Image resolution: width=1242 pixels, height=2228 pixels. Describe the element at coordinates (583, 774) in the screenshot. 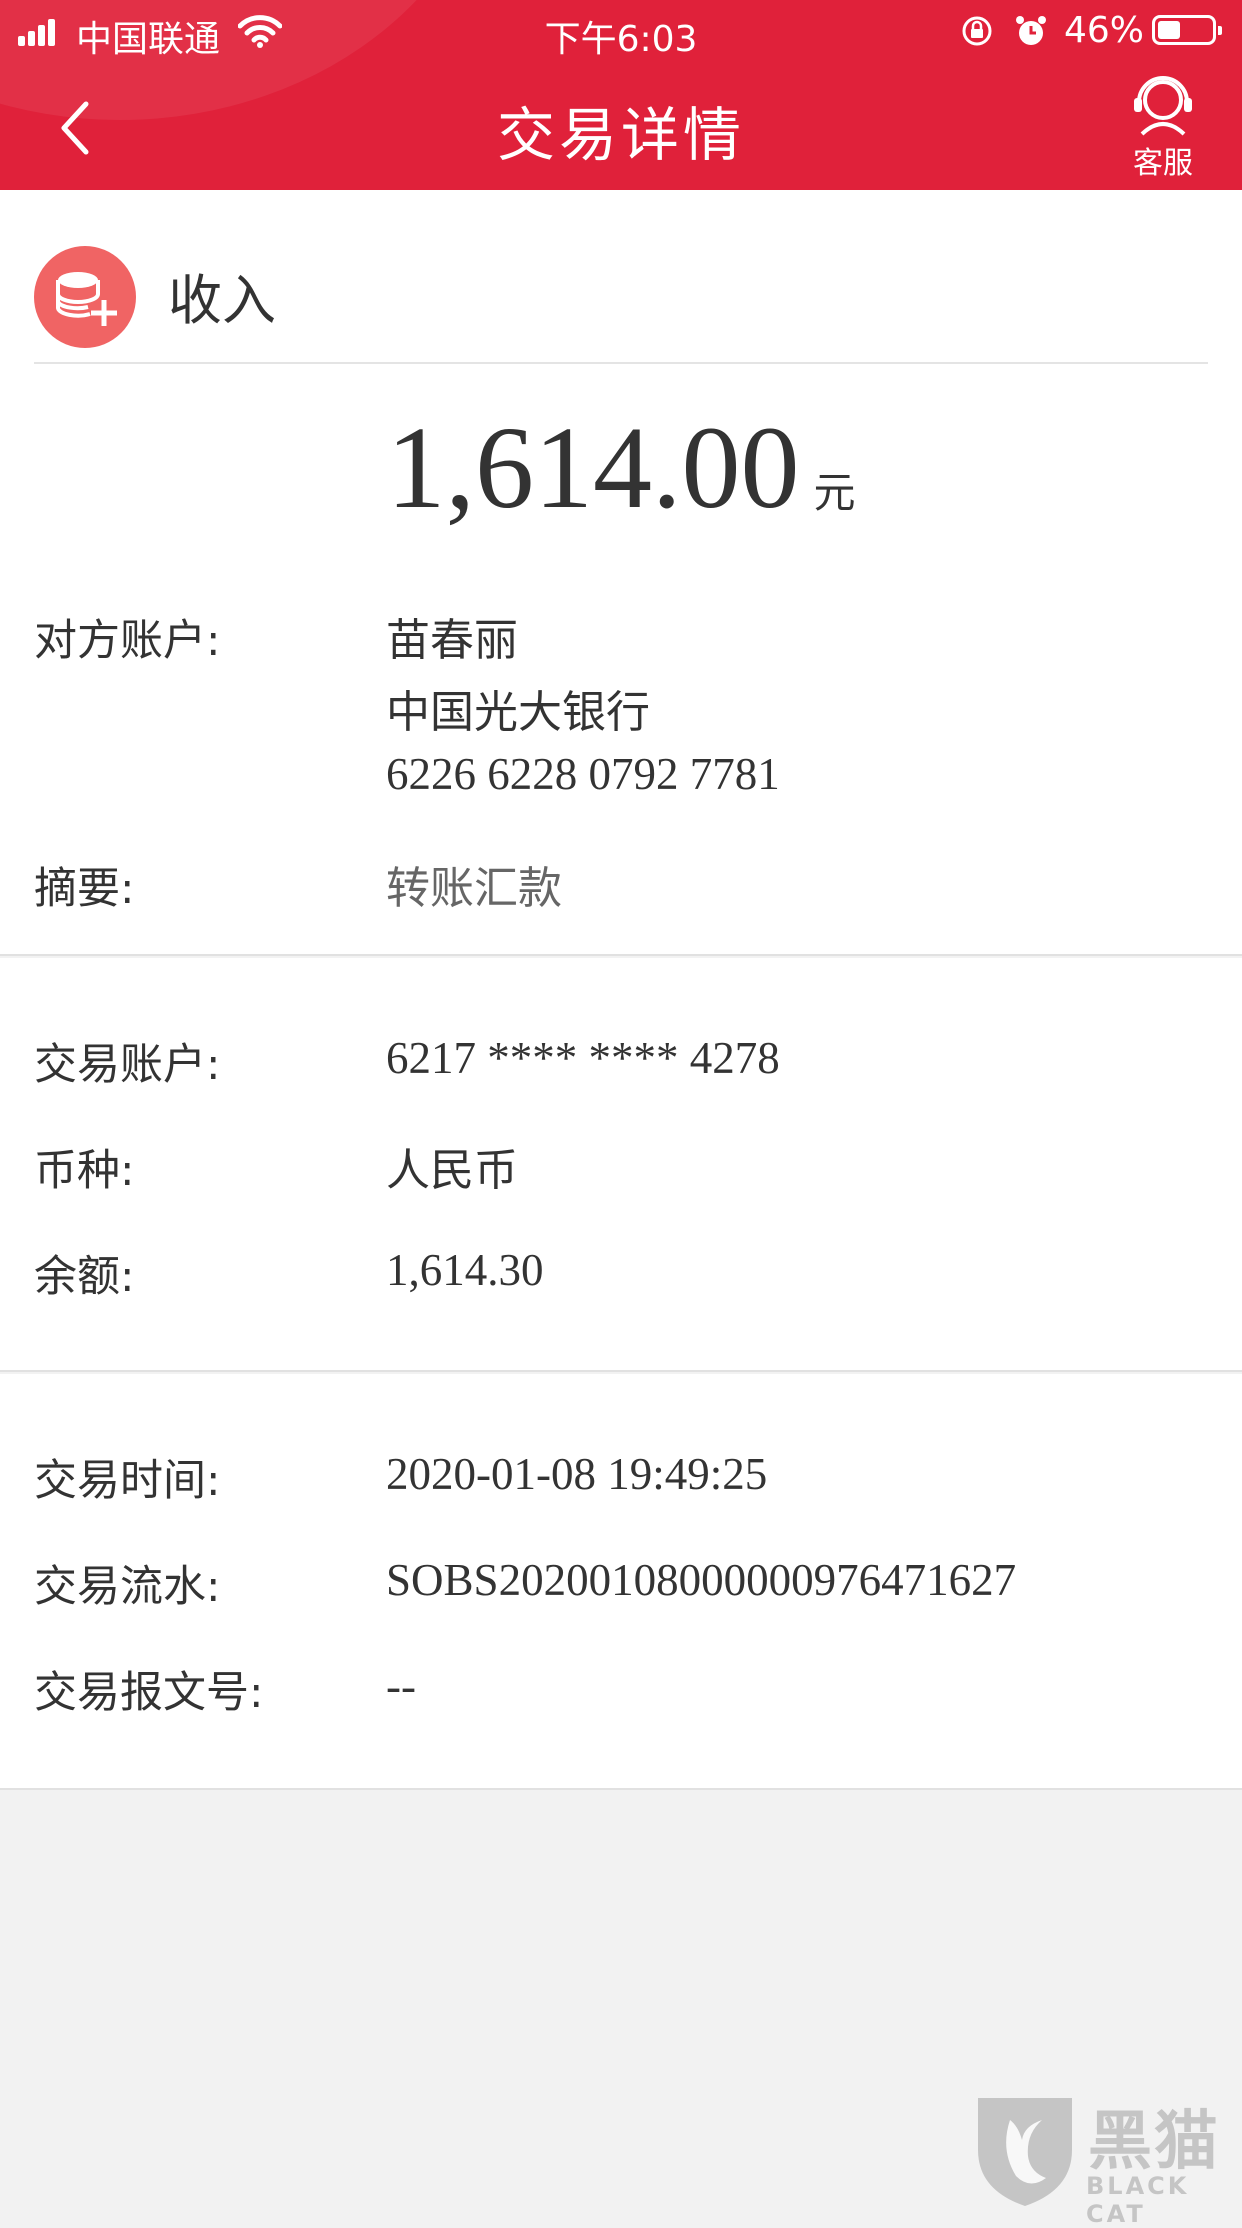

I see `counterparty-account: 6226 6228 0792 7781` at that location.